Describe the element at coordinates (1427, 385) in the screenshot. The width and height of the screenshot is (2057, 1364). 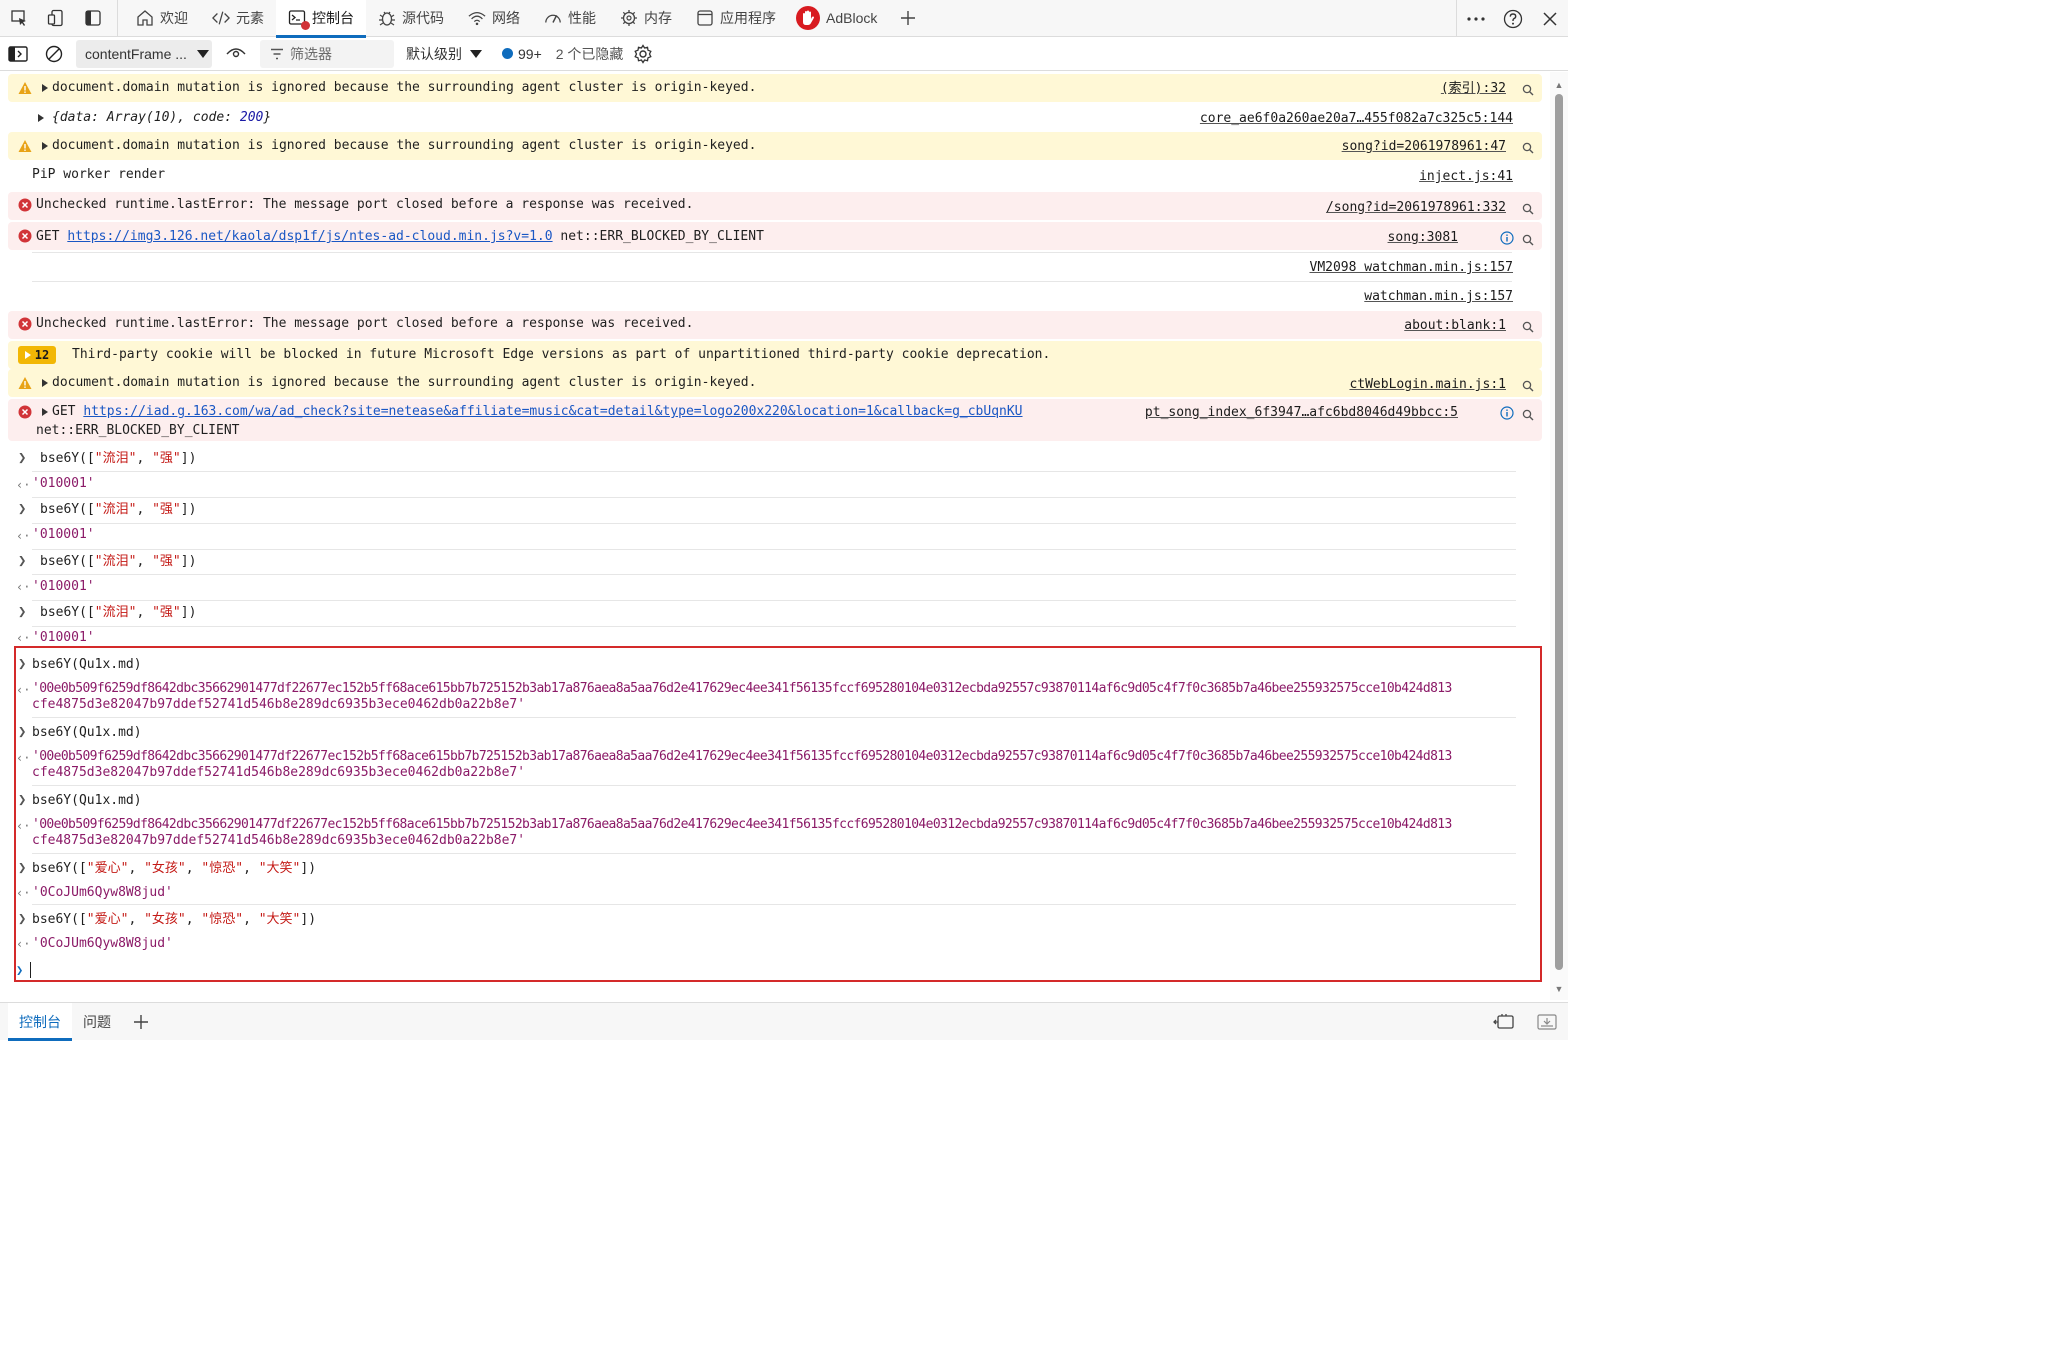
I see `source-link: ctWebLogin.main.js:1` at that location.